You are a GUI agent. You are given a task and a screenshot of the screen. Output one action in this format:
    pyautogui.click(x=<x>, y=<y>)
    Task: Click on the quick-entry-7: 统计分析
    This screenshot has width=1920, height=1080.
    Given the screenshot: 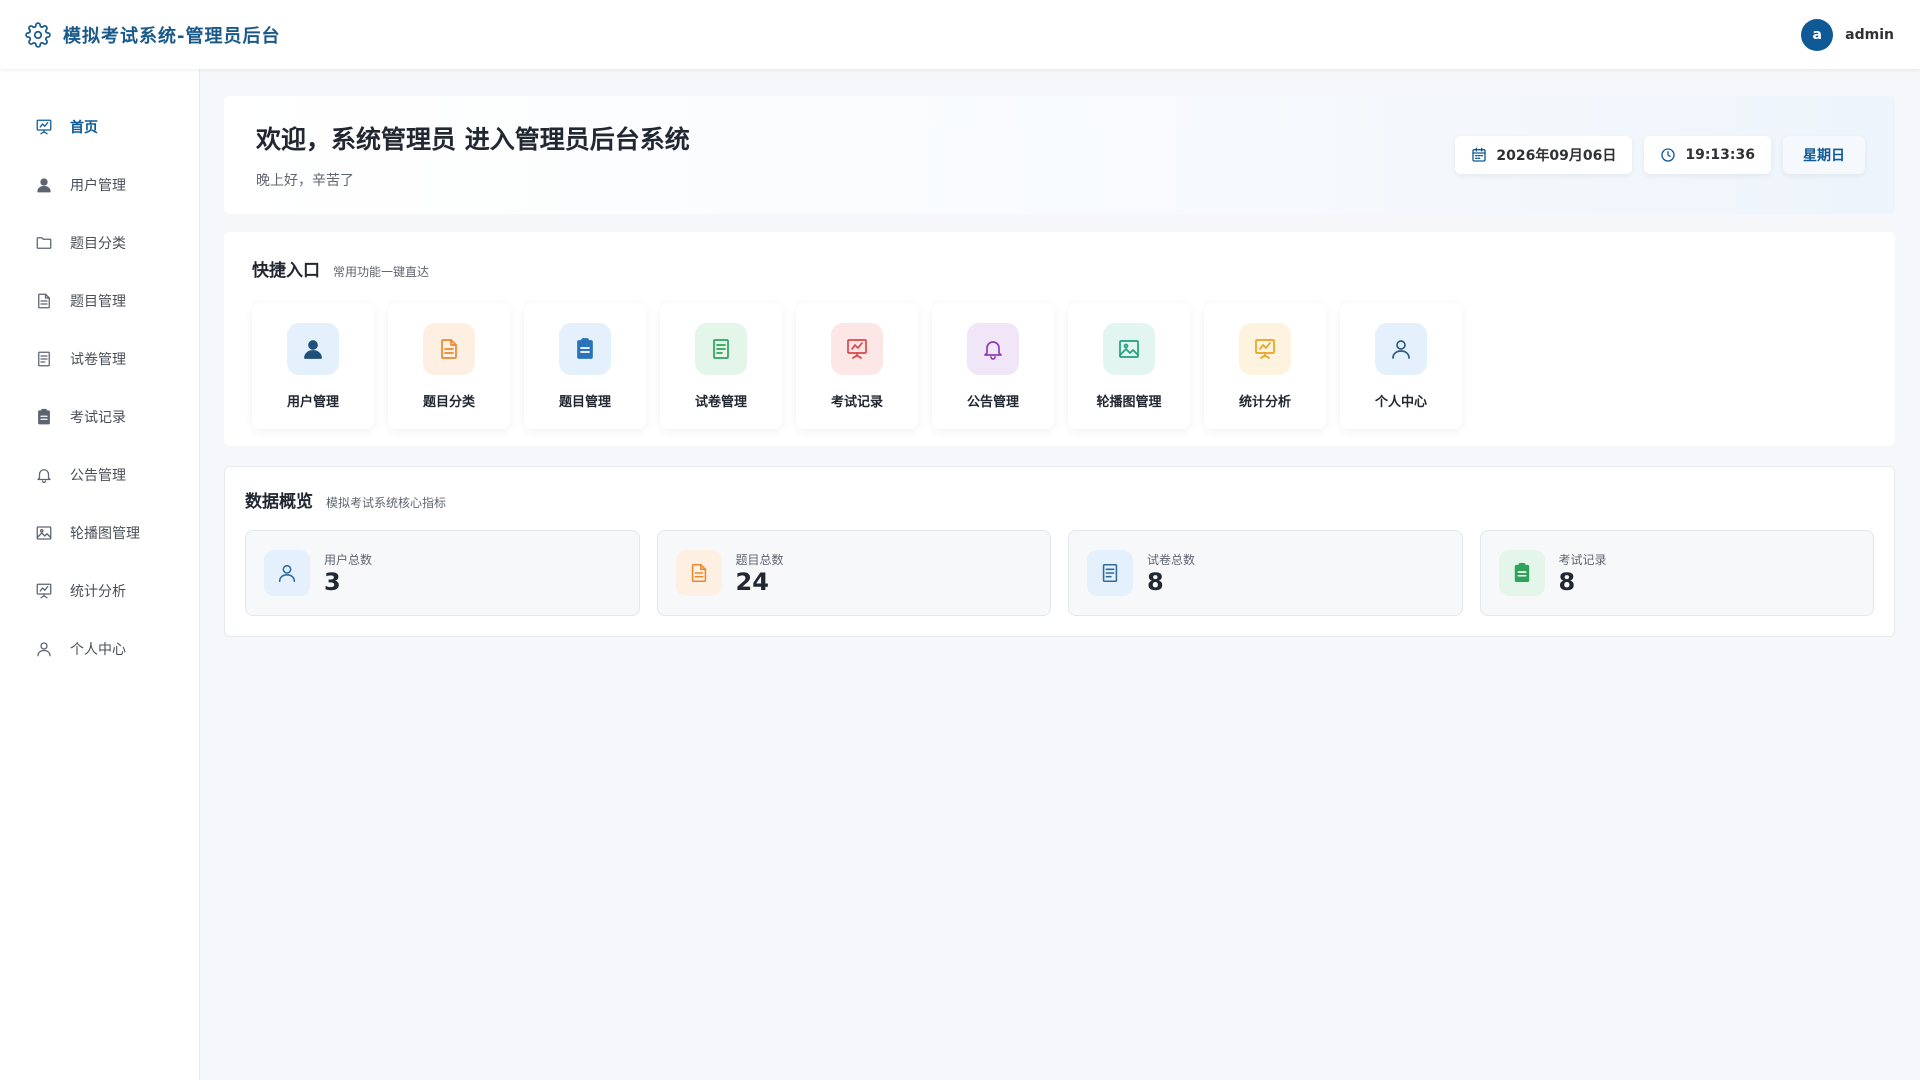 What is the action you would take?
    pyautogui.click(x=1265, y=366)
    